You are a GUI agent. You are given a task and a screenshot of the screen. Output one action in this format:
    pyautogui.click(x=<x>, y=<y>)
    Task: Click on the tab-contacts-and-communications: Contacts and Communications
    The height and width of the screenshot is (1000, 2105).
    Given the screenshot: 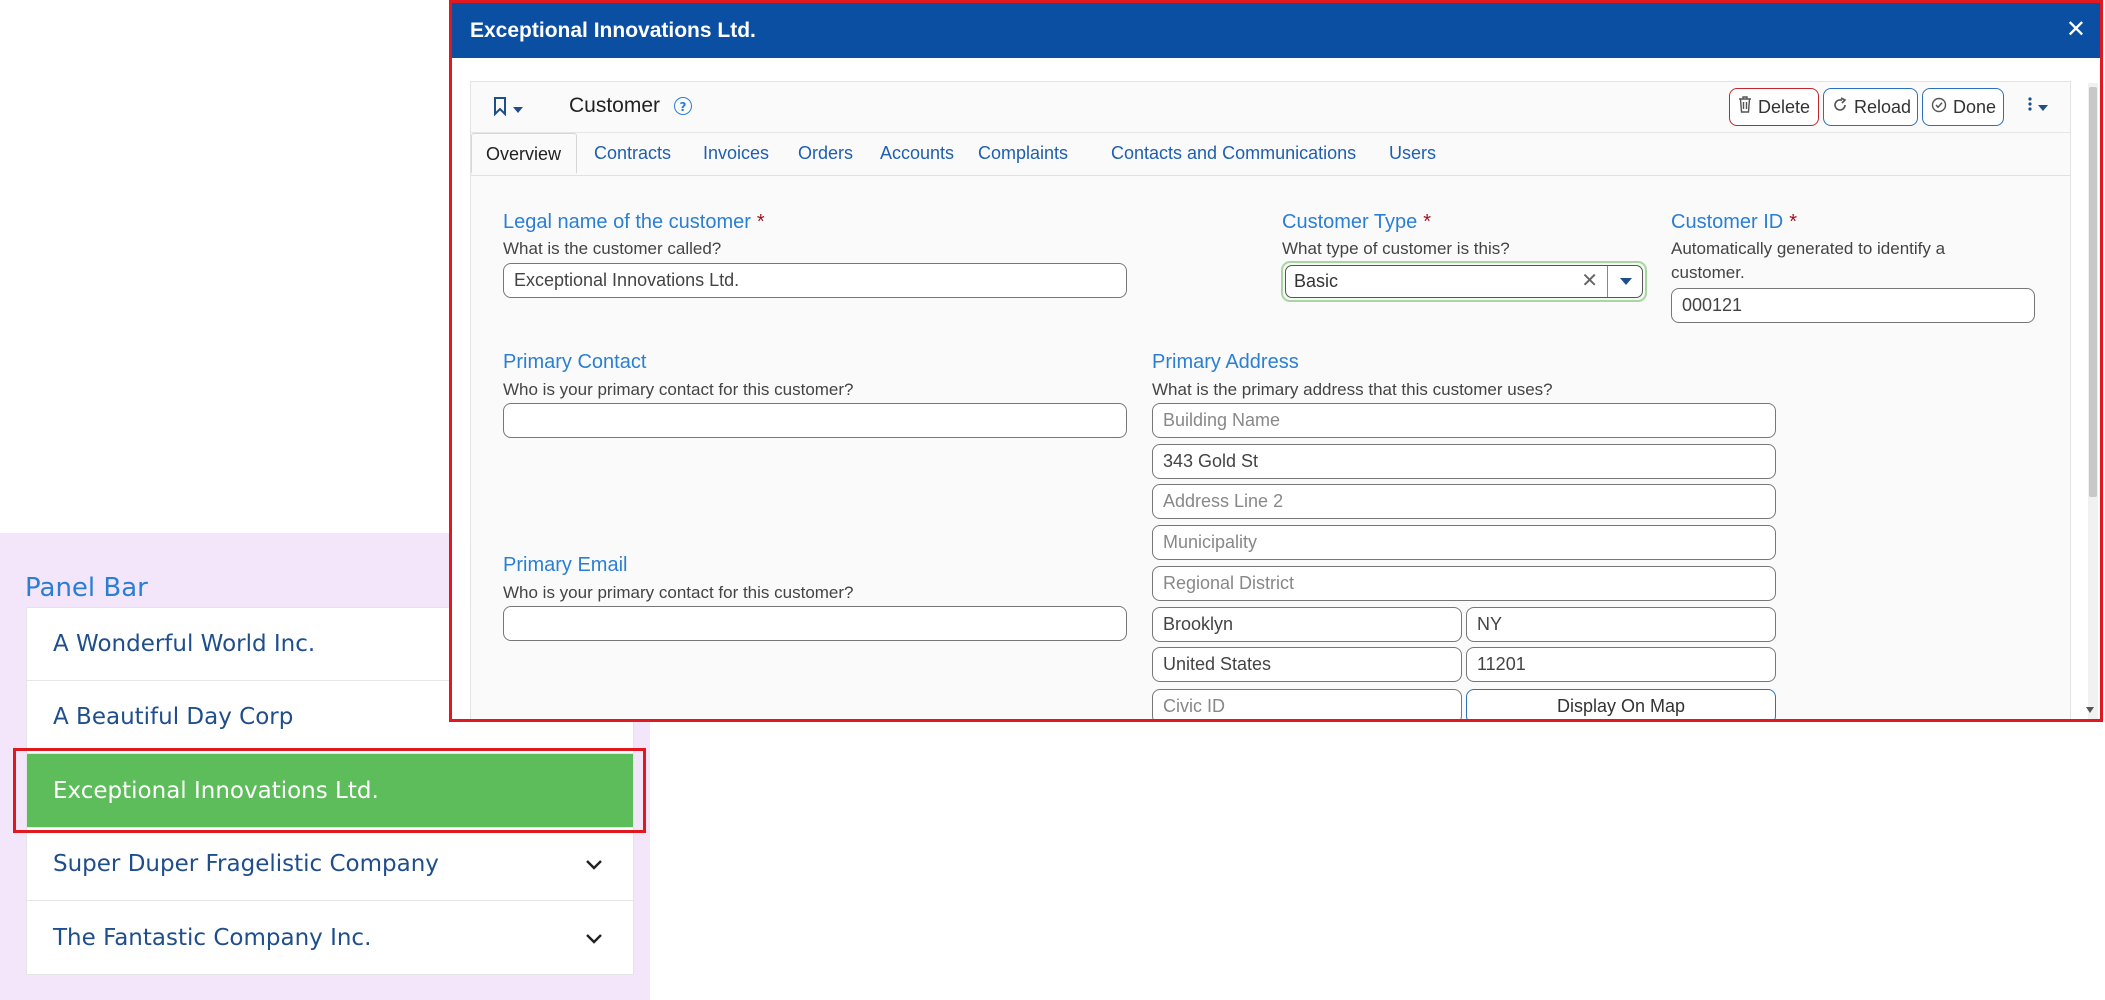 What is the action you would take?
    pyautogui.click(x=1233, y=153)
    